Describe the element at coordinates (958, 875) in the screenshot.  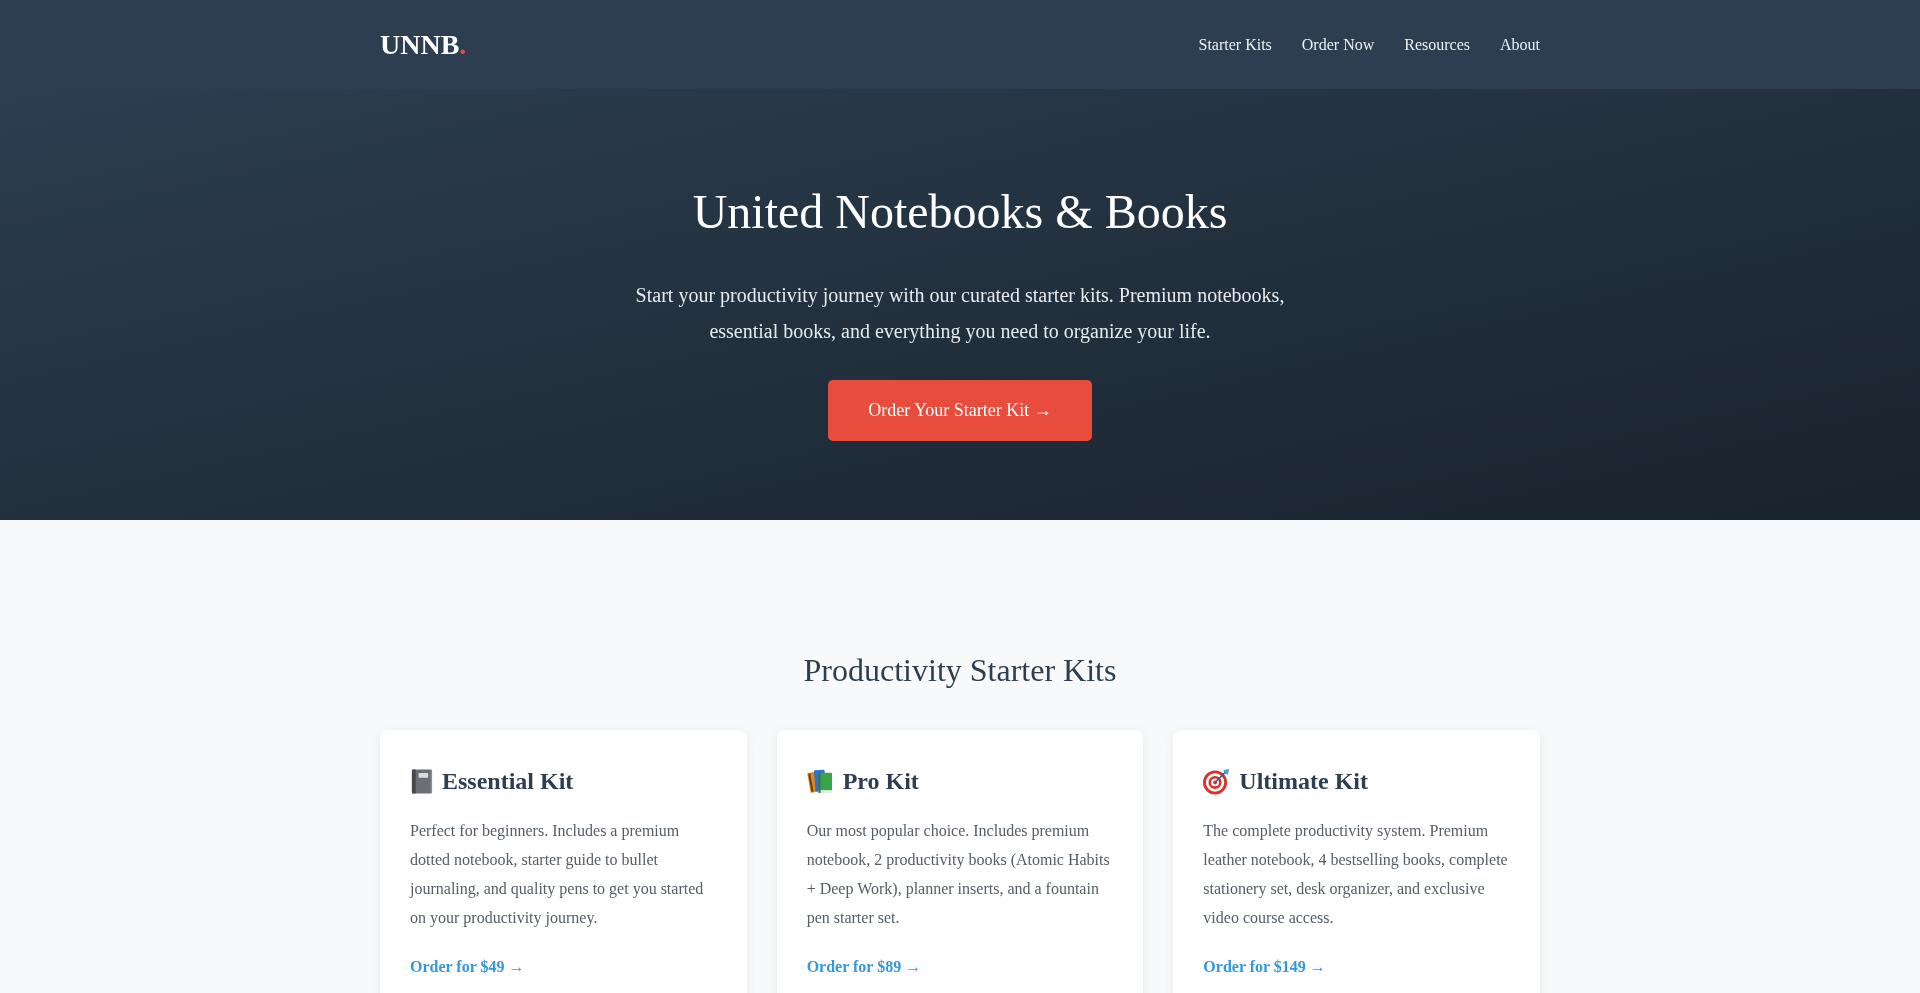
I see `kit-description: Our most popular choice. Includes premium notebook, 2 productivity books (Atomic Habits + Deep Work), planner inserts, and a fountain pen starter set.` at that location.